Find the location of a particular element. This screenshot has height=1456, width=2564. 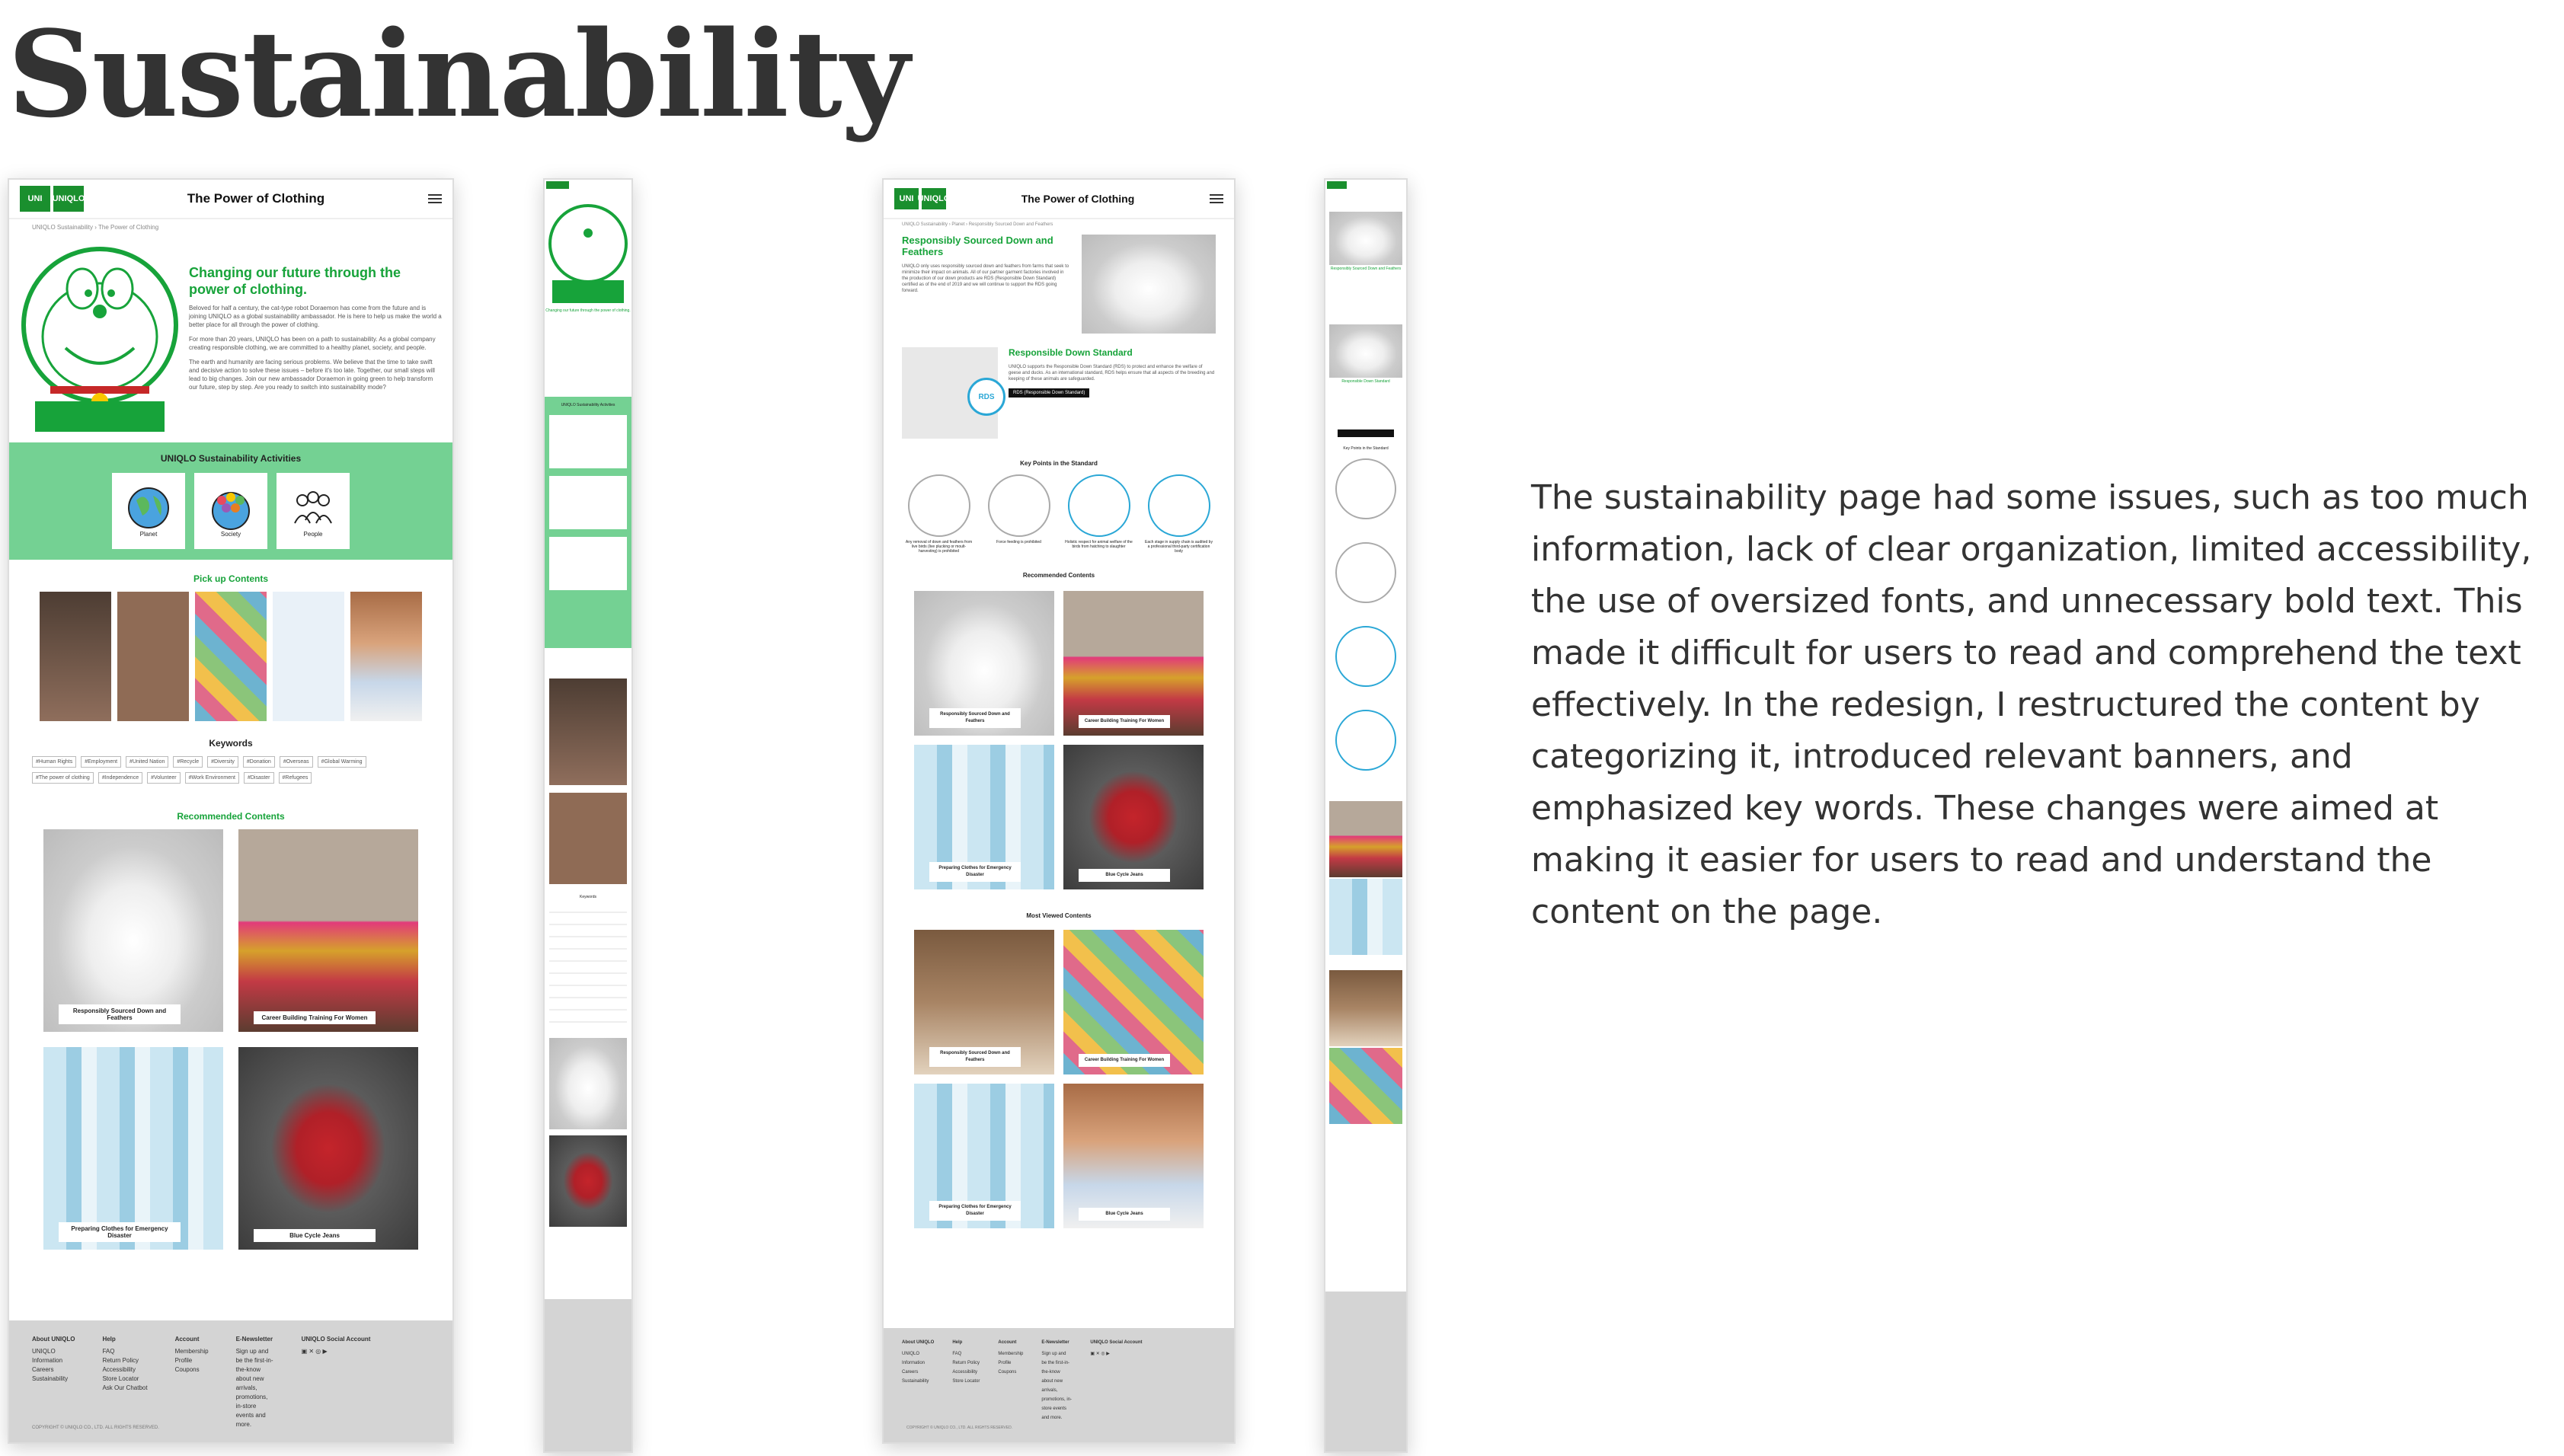

activities-band: UNIQLO Sustainability Activities is located at coordinates (588, 522).